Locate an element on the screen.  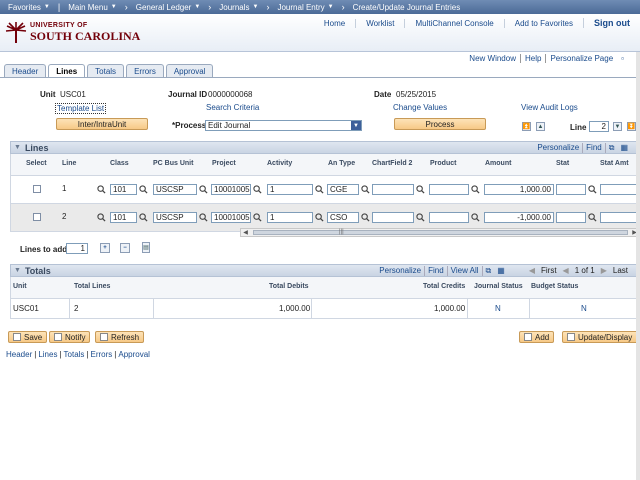
nav-favorites: Favorites ▼ is located at coordinates (29, 7).